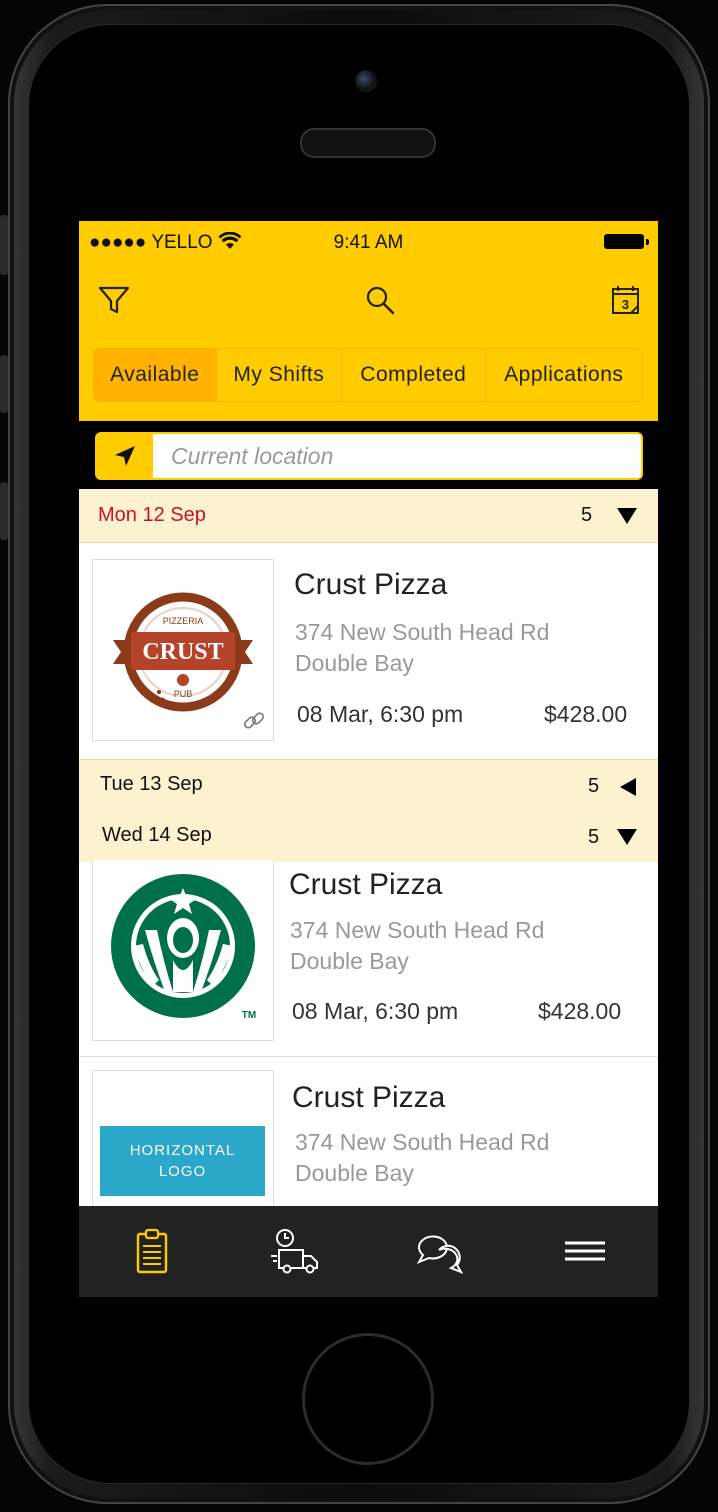 The image size is (718, 1512). I want to click on siren-logo-graphic: TM, so click(183, 947).